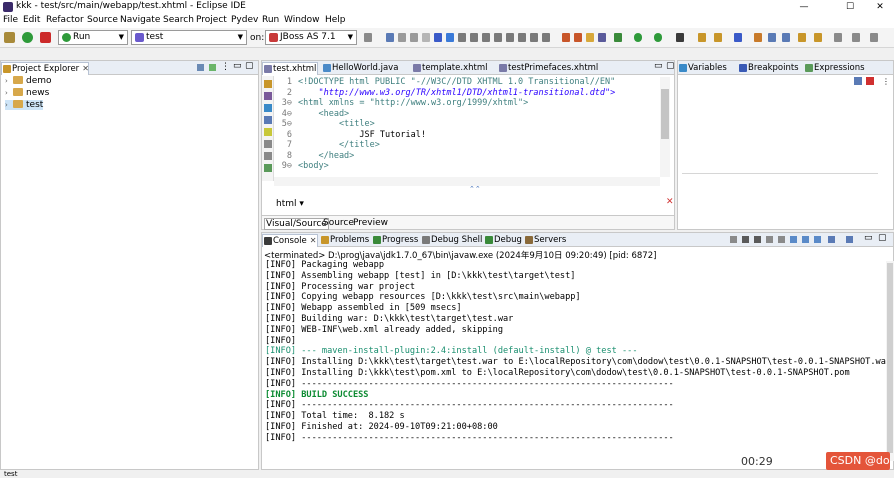 The image size is (894, 478). What do you see at coordinates (880, 7) in the screenshot?
I see `close-button: ✕` at bounding box center [880, 7].